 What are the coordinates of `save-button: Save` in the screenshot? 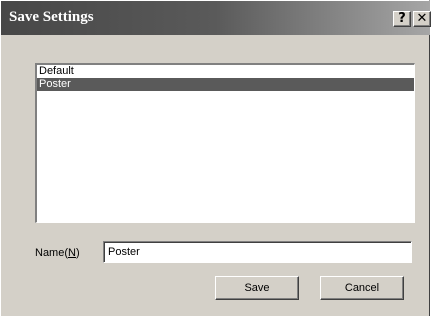 It's located at (257, 288).